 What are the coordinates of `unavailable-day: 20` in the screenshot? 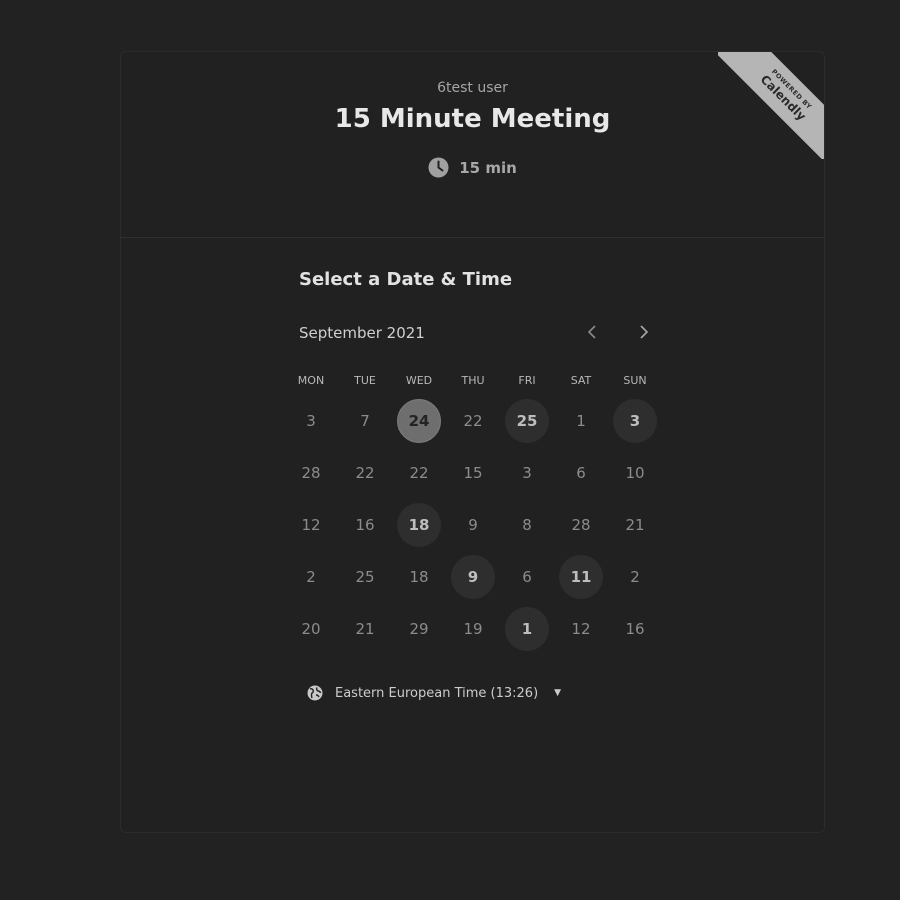 It's located at (311, 629).